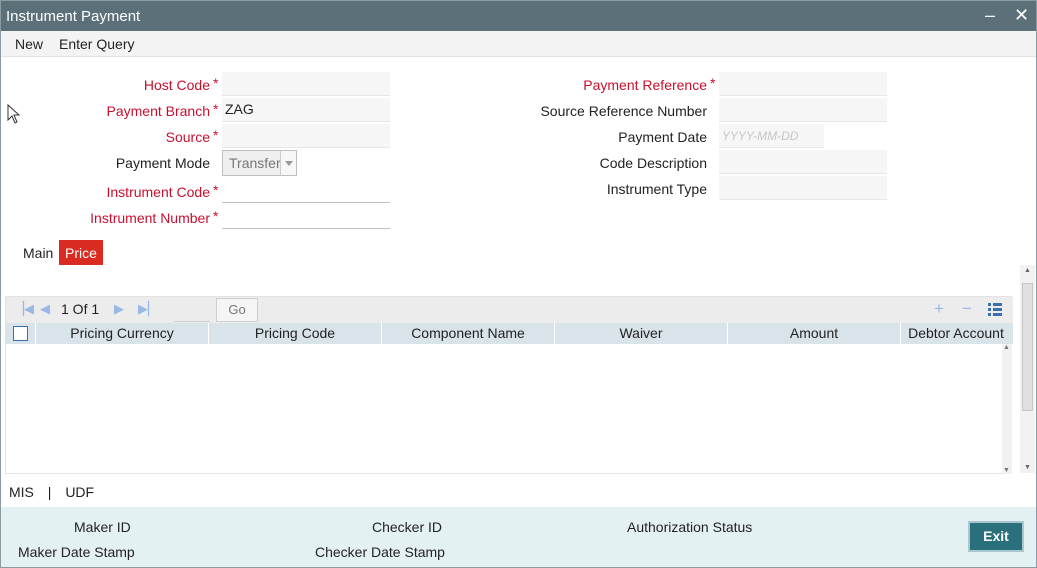  I want to click on udf-link: UDF, so click(79, 492).